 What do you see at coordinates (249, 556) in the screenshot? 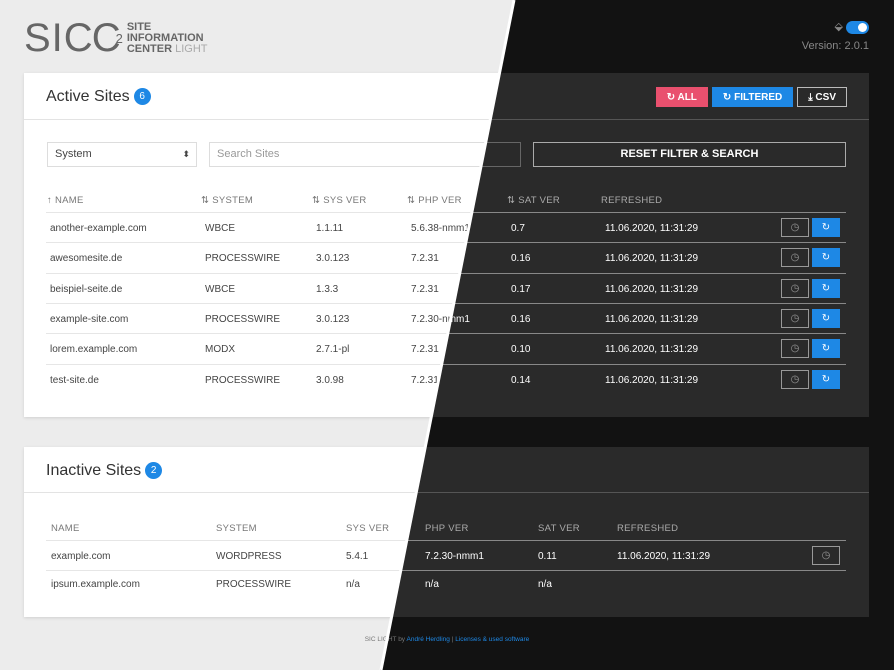
I see `cell: WORDPRESS` at bounding box center [249, 556].